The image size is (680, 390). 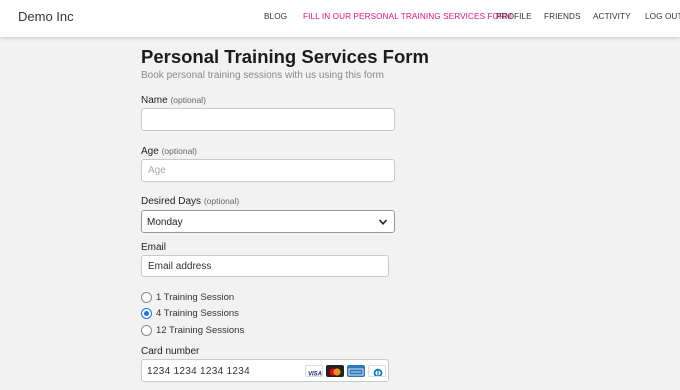 I want to click on radio-button-checked, so click(x=146, y=313).